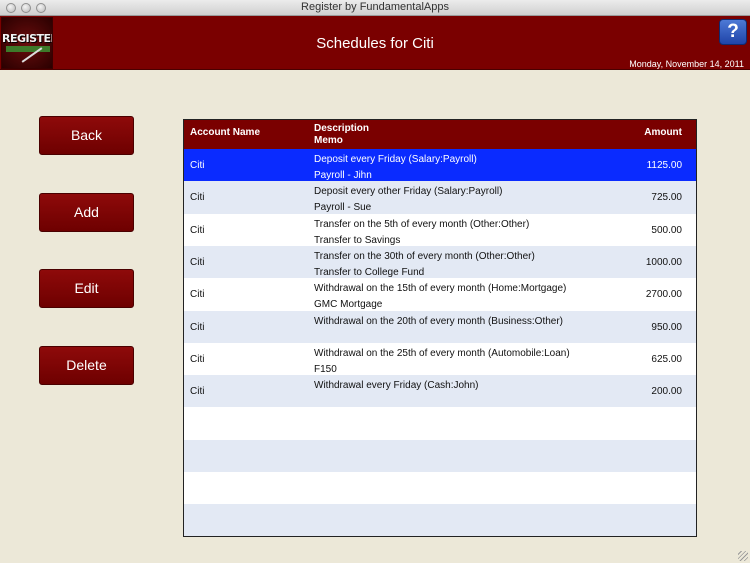 The image size is (750, 563). What do you see at coordinates (343, 208) in the screenshot?
I see `memo-text: Payroll - Sue` at bounding box center [343, 208].